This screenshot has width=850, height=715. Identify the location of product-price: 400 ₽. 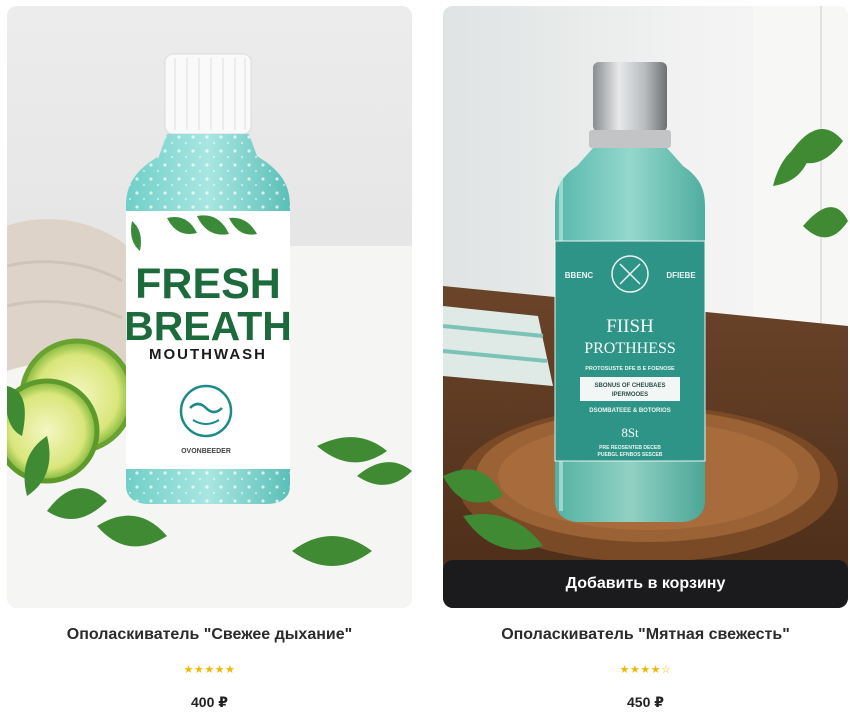
(209, 702).